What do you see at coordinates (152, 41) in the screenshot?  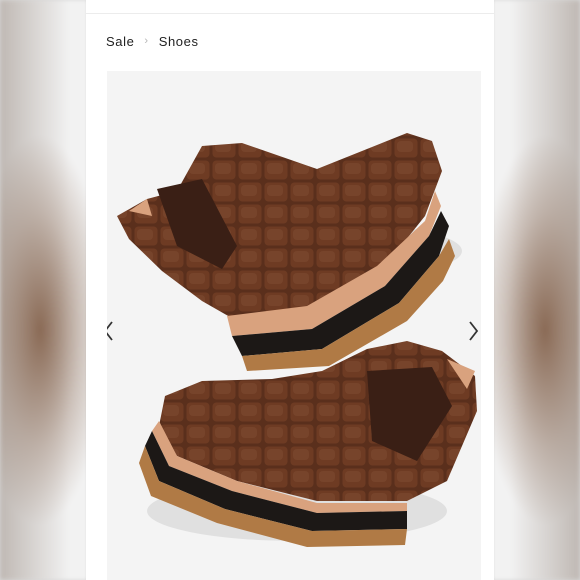 I see `breadcrumb: Sale › Shoes` at bounding box center [152, 41].